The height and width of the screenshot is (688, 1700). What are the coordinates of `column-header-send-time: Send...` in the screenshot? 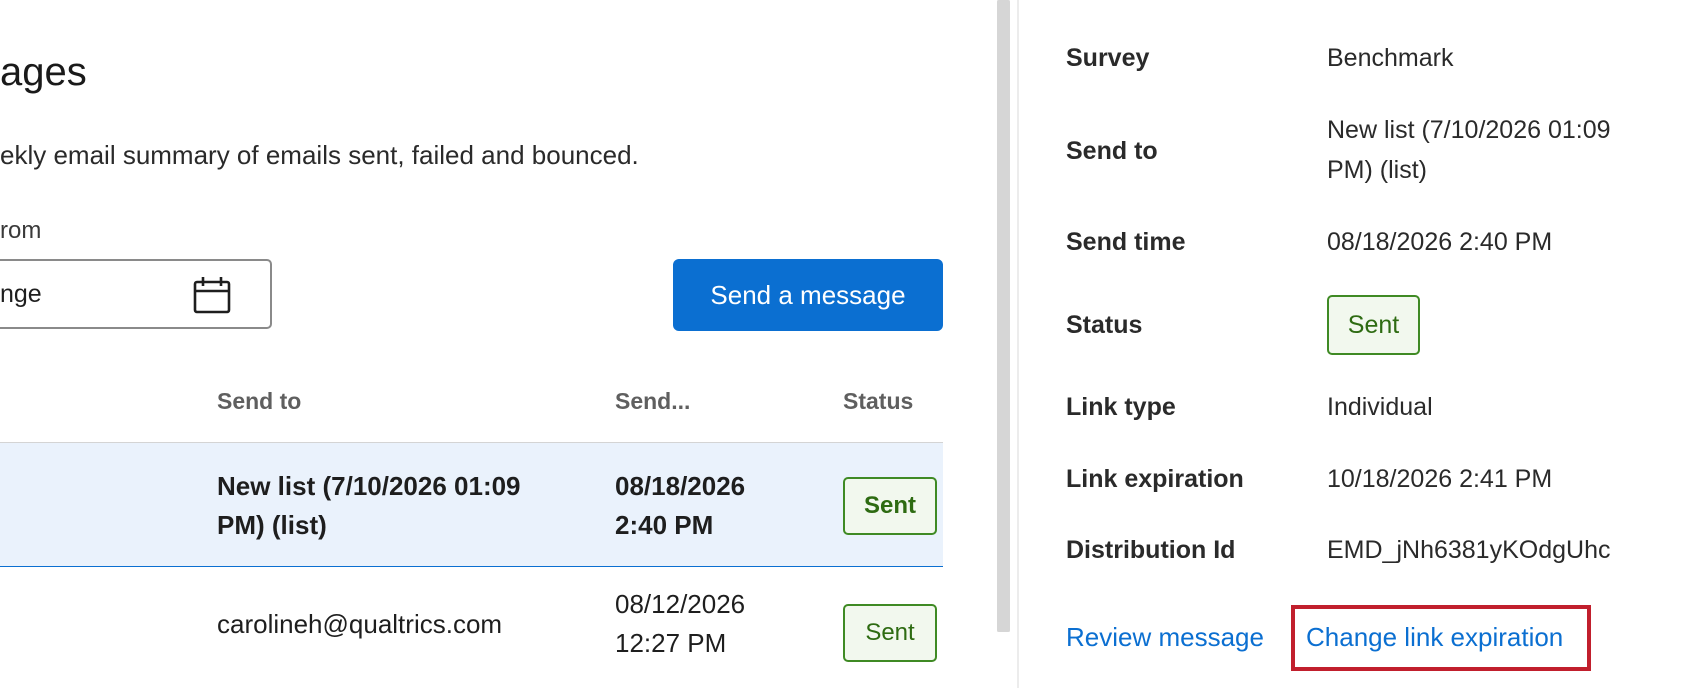 It's located at (652, 401).